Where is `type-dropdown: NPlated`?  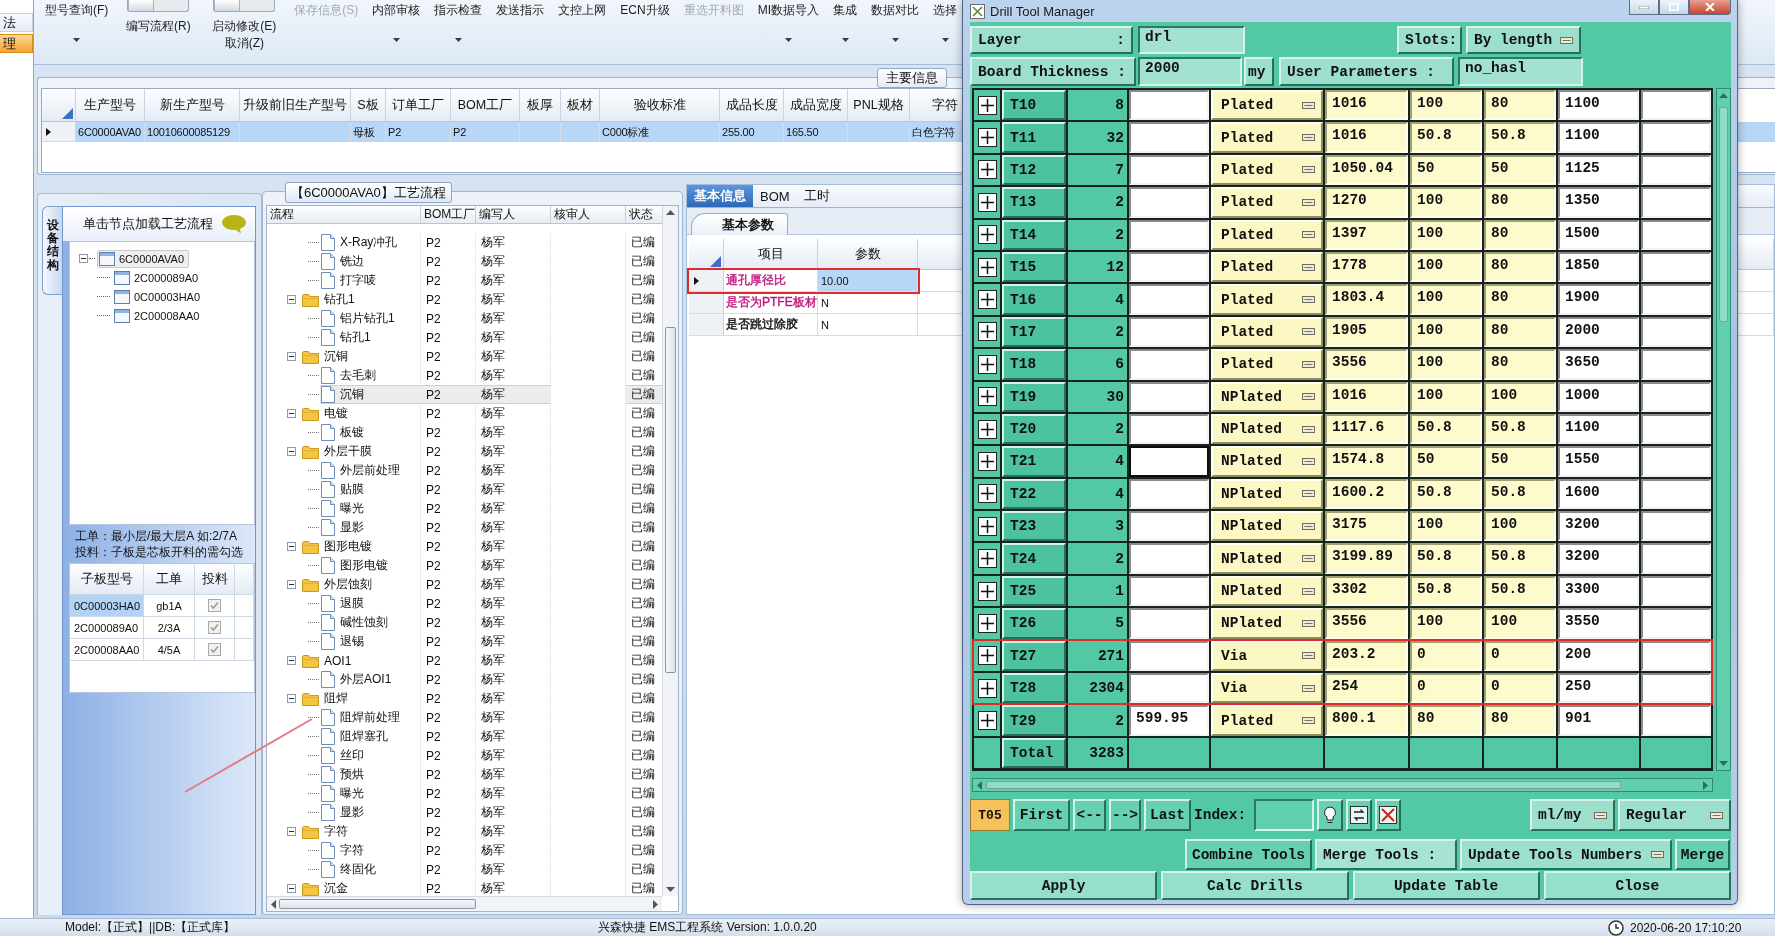 type-dropdown: NPlated is located at coordinates (1267, 396).